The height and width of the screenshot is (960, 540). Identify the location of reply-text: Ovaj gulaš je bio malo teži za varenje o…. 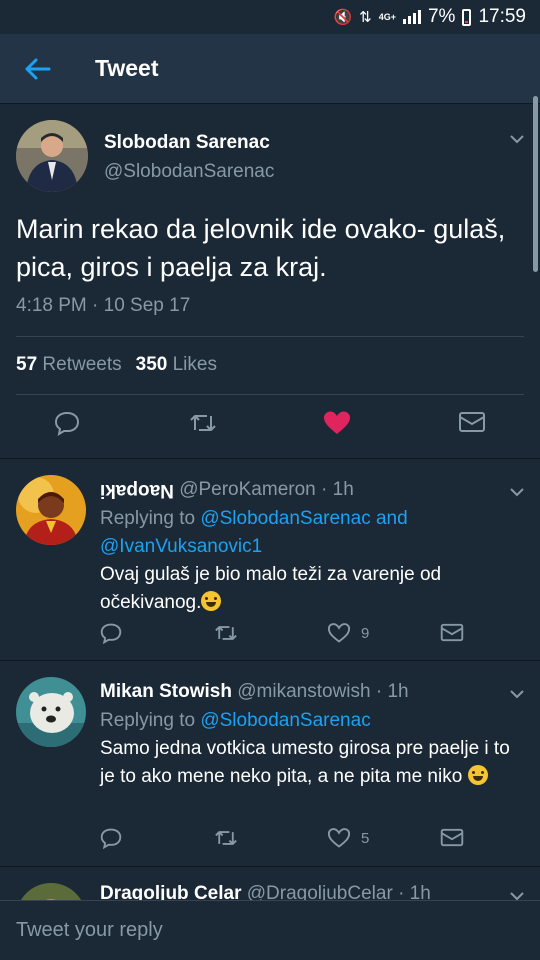
(310, 589).